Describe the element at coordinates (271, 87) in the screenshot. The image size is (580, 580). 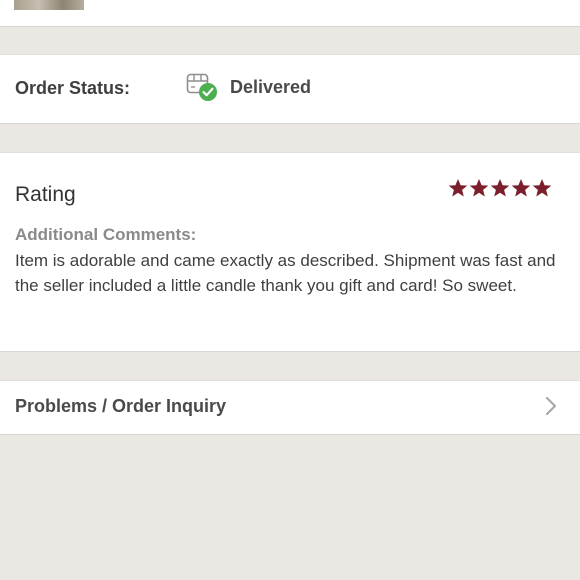
I see `order-status-value: Delivered` at that location.